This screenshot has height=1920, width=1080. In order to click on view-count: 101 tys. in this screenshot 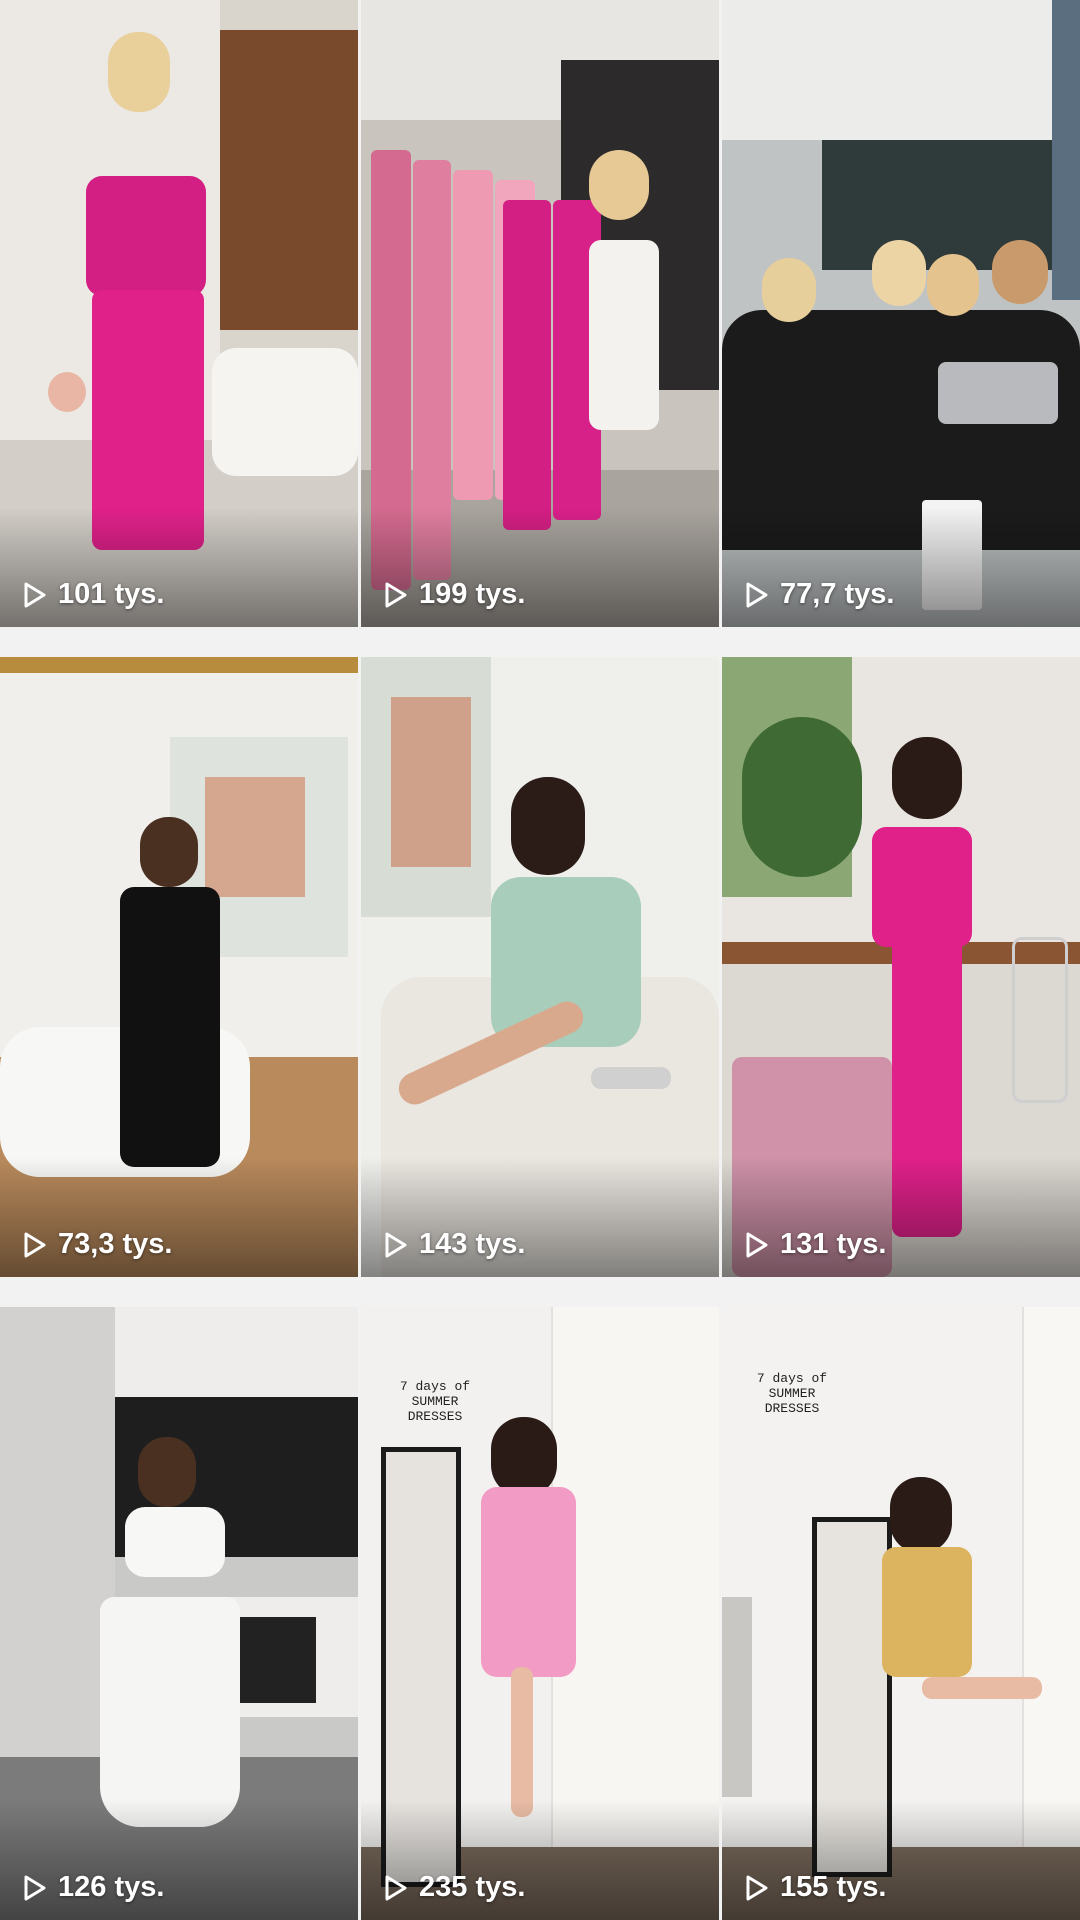, I will do `click(93, 594)`.